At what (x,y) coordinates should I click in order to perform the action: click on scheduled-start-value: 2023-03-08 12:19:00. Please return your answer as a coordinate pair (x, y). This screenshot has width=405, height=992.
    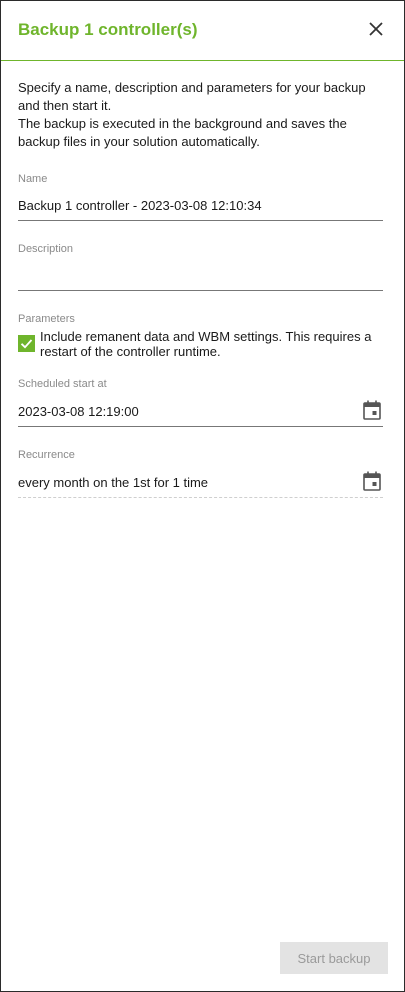
    Looking at the image, I should click on (78, 411).